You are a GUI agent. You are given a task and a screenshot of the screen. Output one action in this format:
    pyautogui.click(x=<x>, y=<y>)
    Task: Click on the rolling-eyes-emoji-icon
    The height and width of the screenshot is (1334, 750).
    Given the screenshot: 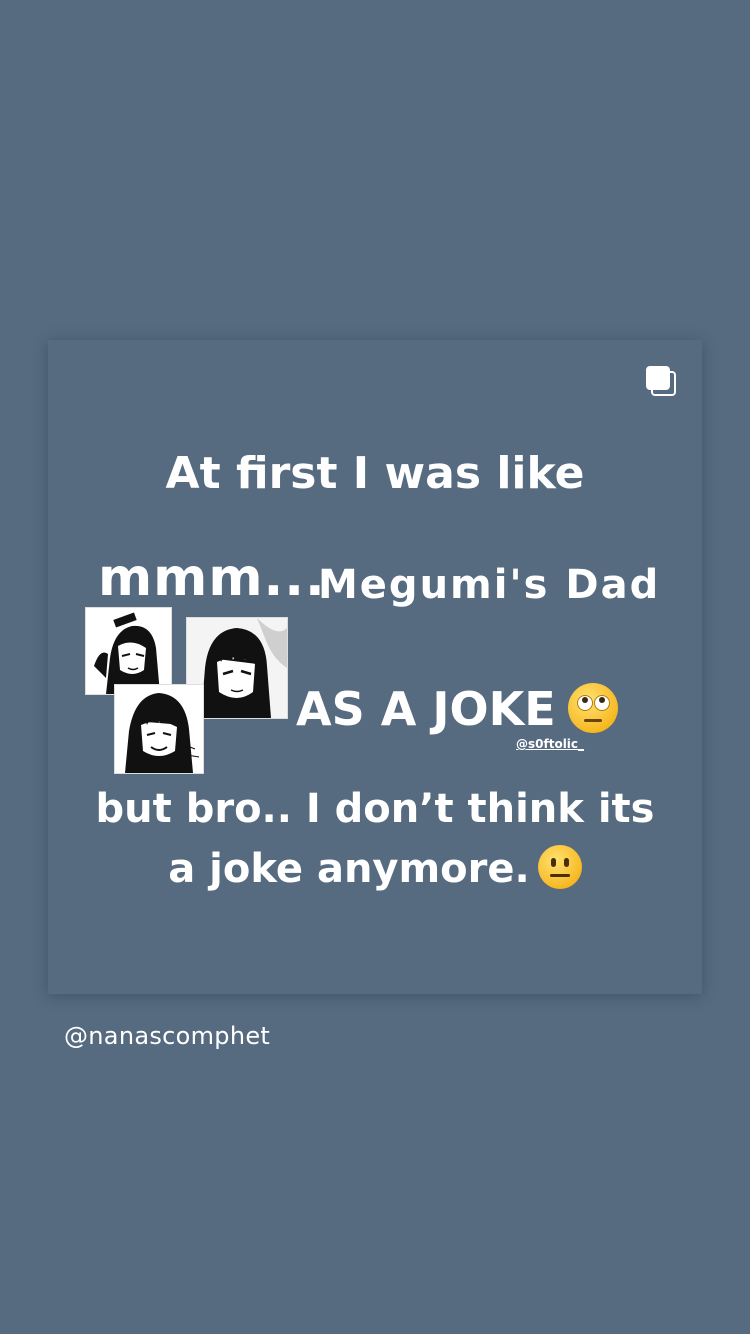 What is the action you would take?
    pyautogui.click(x=592, y=707)
    